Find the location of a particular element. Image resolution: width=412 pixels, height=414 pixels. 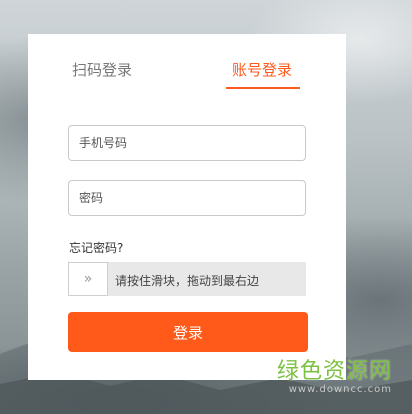

watermark: 绿色资源网 www.downcc.com is located at coordinates (334, 378).